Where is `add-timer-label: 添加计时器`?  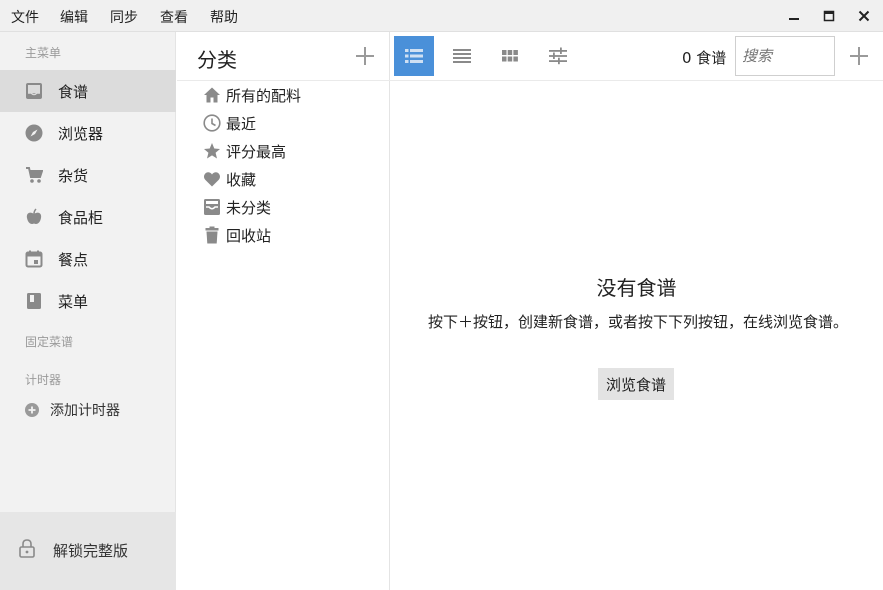
add-timer-label: 添加计时器 is located at coordinates (85, 411).